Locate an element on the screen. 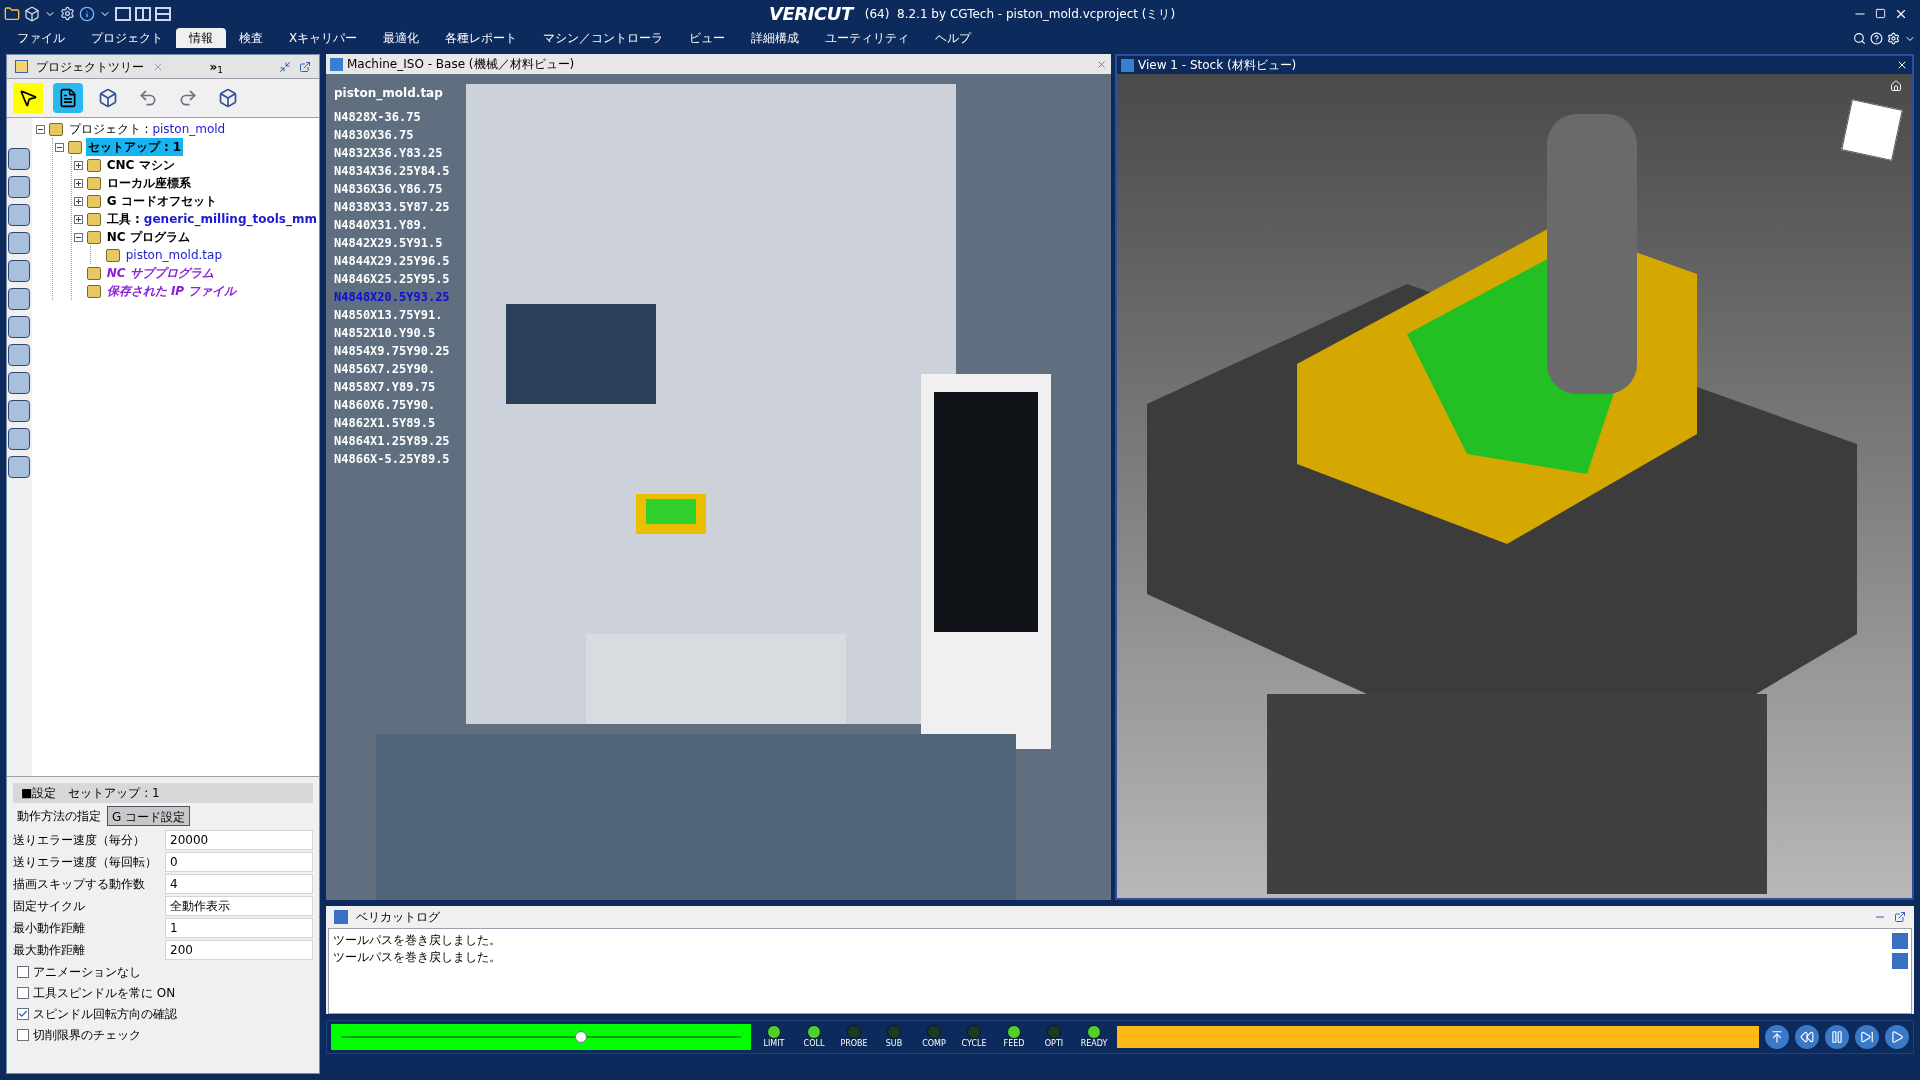 Image resolution: width=1920 pixels, height=1080 pixels. menu-item: 検査 is located at coordinates (251, 38).